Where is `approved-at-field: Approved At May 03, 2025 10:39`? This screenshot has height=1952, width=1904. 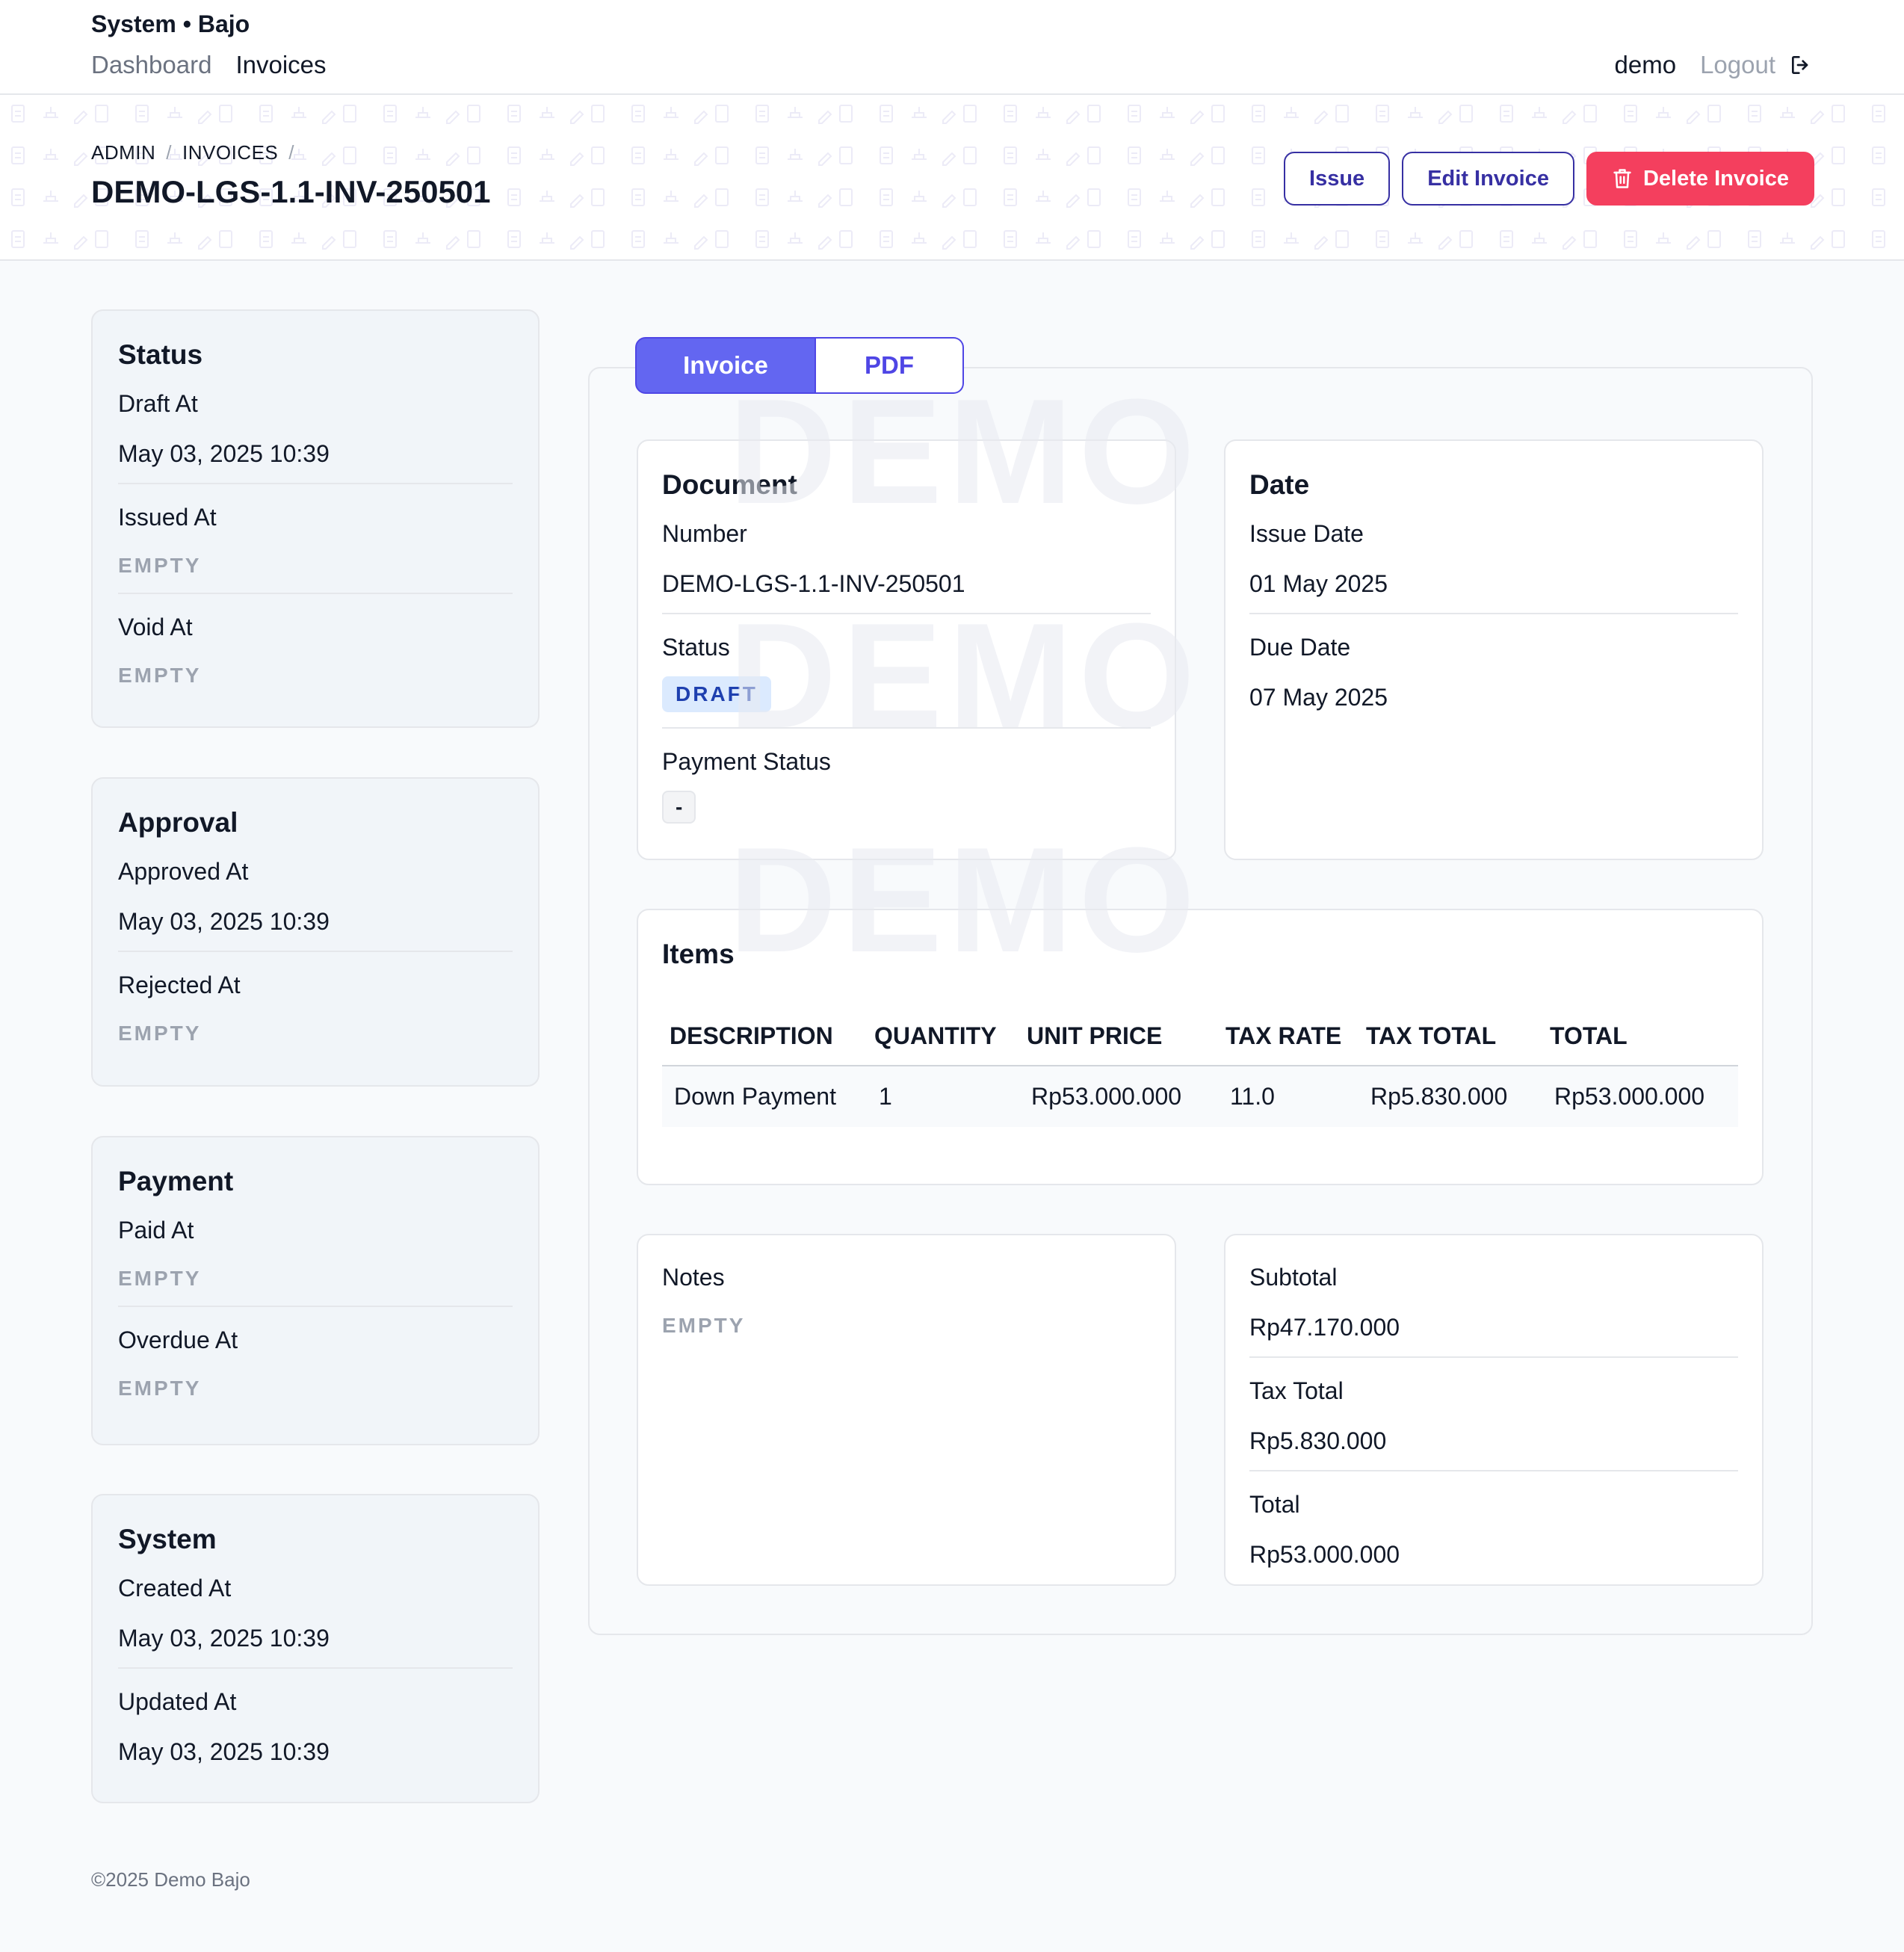
approved-at-field: Approved At May 03, 2025 10:39 is located at coordinates (315, 895).